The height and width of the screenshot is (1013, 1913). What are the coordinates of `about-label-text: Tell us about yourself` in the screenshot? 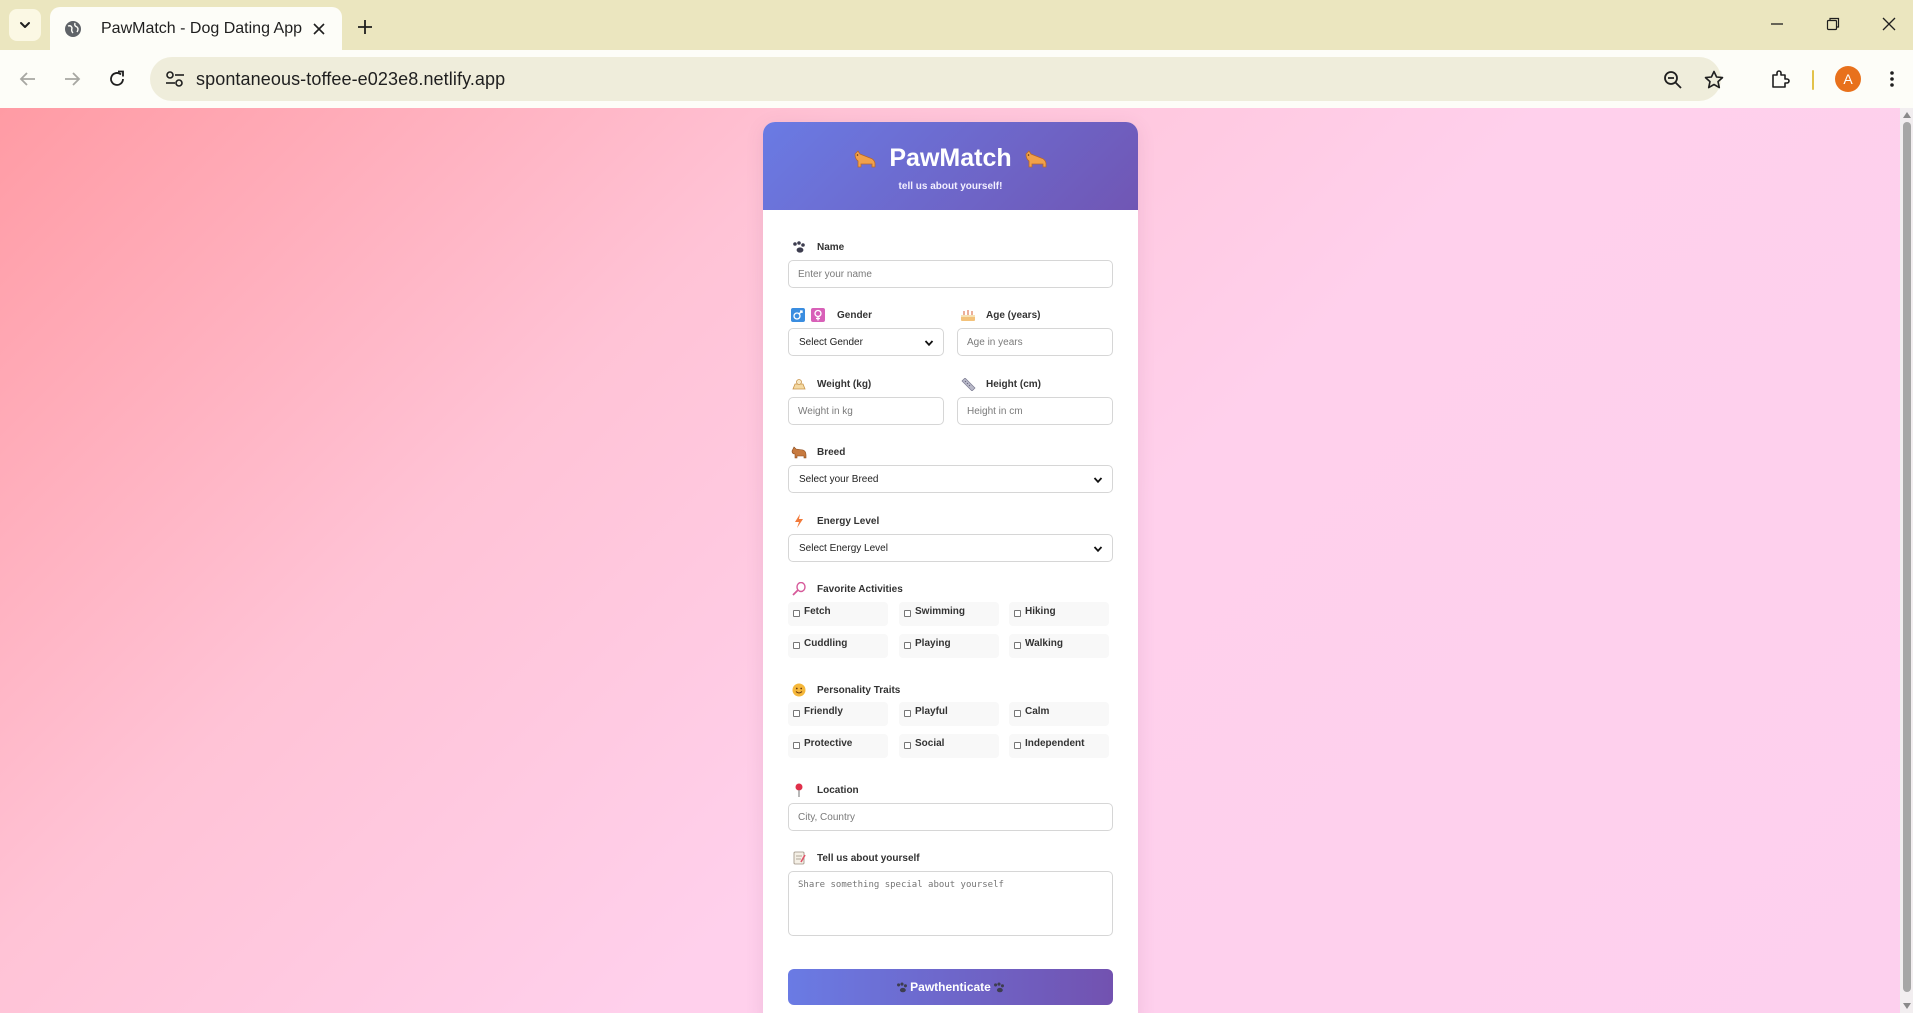 It's located at (868, 858).